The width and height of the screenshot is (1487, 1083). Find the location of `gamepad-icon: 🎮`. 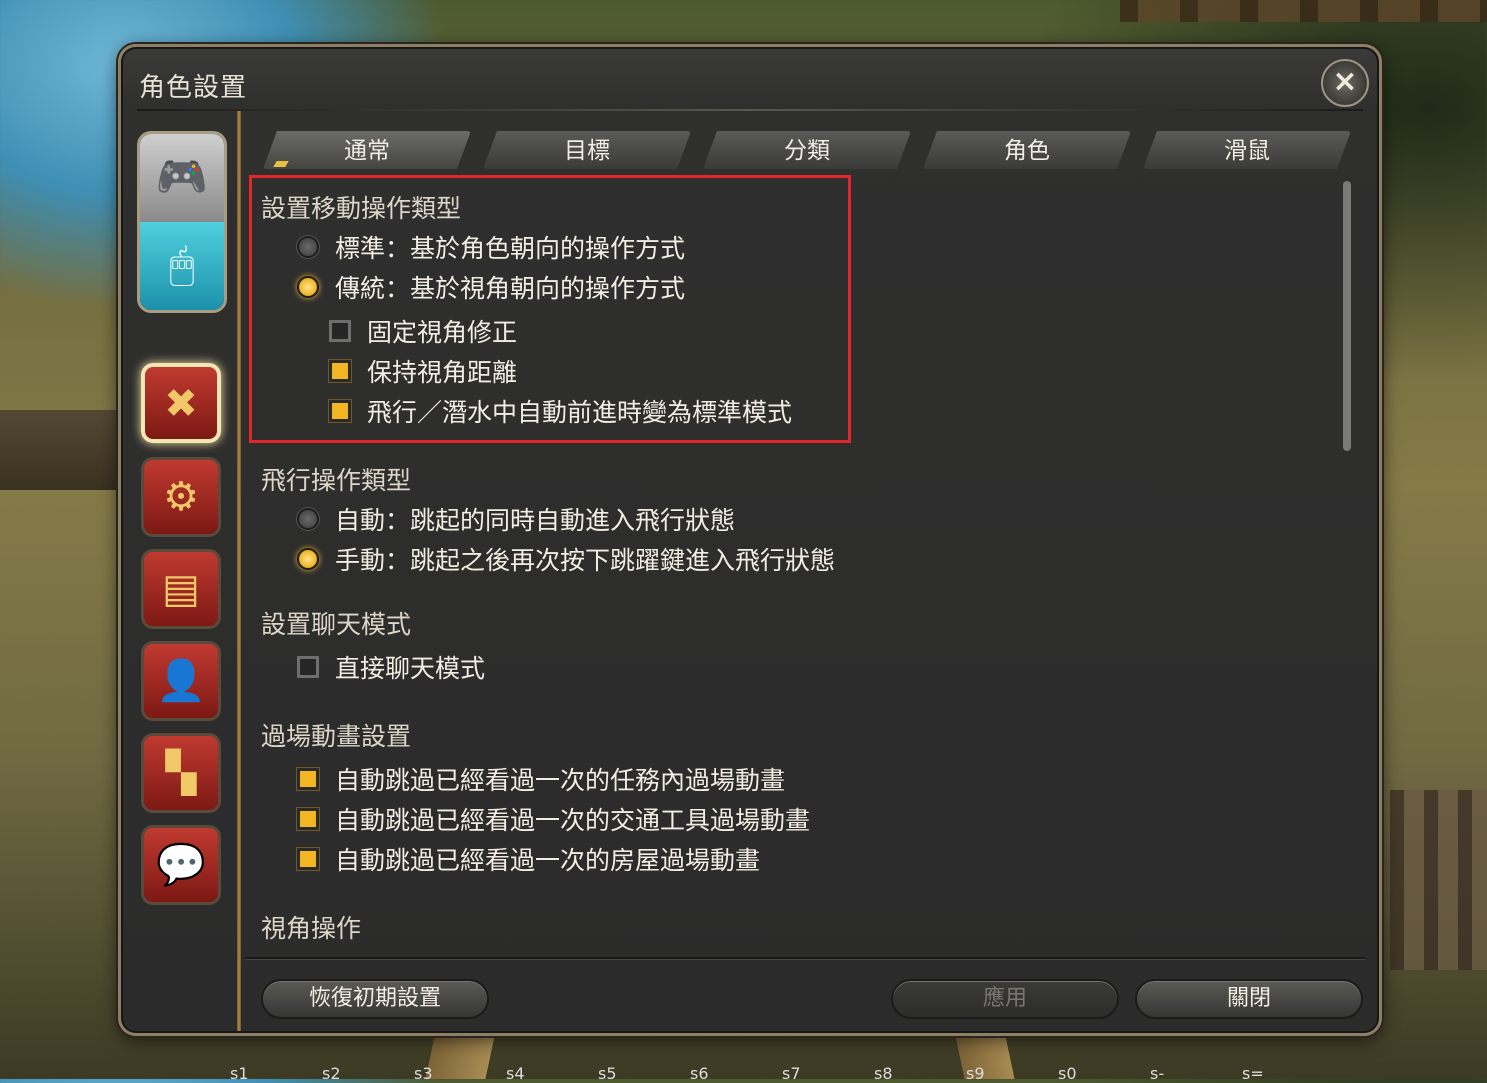

gamepad-icon: 🎮 is located at coordinates (182, 176).